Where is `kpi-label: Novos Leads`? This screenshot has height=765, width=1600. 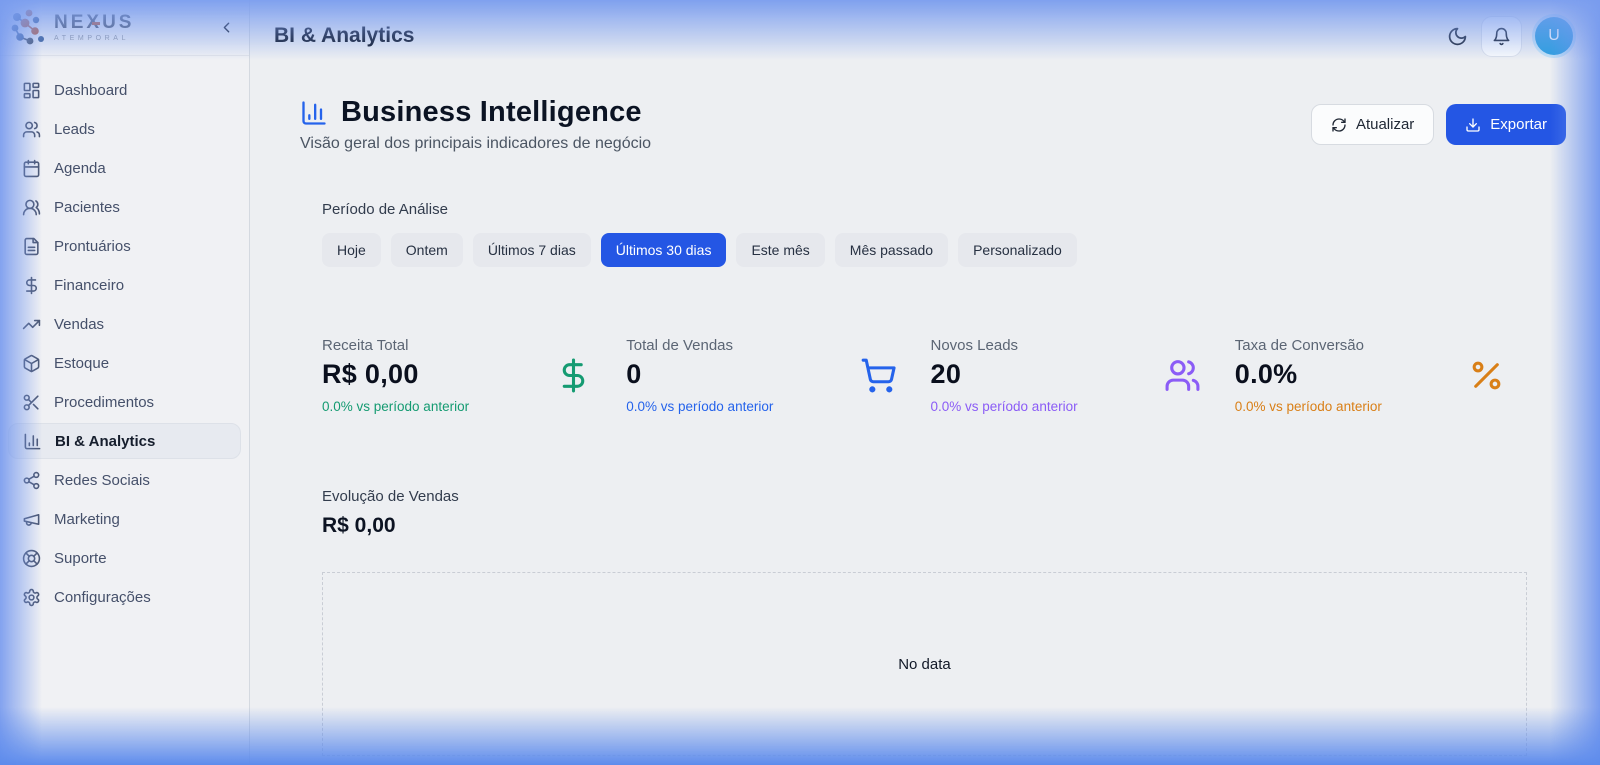 kpi-label: Novos Leads is located at coordinates (974, 345).